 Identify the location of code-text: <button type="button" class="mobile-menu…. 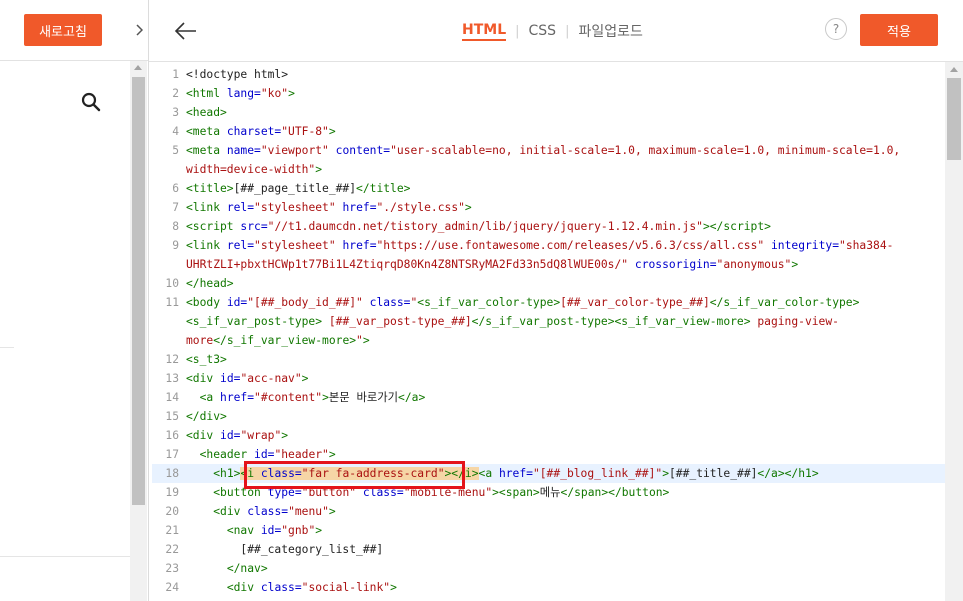
(427, 492).